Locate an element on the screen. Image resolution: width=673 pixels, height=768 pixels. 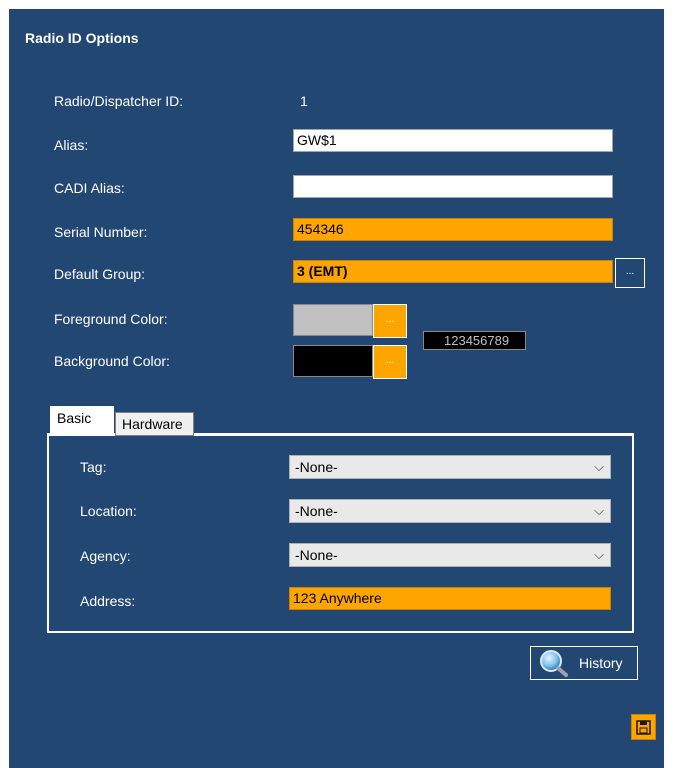
default-group-field: 3 (EMT) is located at coordinates (453, 271).